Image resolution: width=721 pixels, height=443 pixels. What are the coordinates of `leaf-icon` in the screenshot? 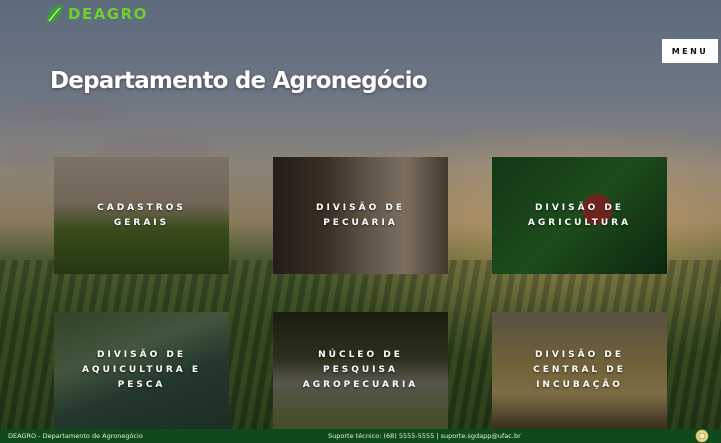 It's located at (55, 14).